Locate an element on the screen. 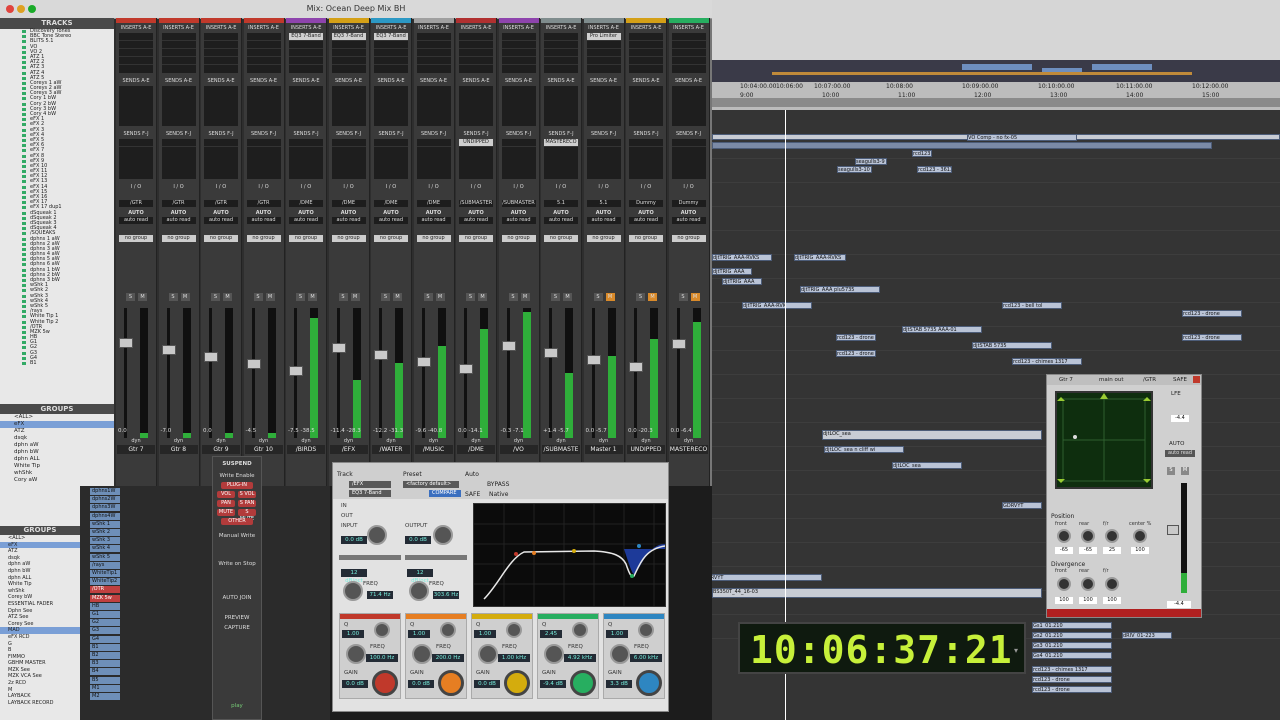  edit-track-name: dphns2W is located at coordinates (105, 500).